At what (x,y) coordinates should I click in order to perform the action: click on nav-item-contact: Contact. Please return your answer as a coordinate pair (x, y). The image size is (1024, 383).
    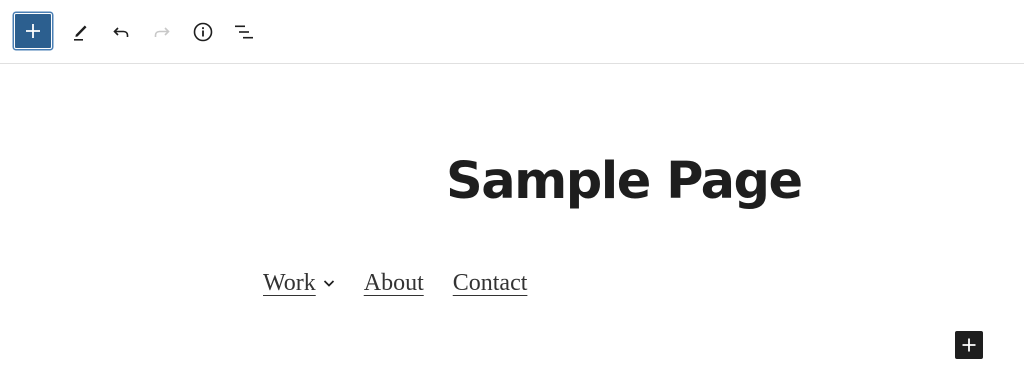
    Looking at the image, I should click on (490, 283).